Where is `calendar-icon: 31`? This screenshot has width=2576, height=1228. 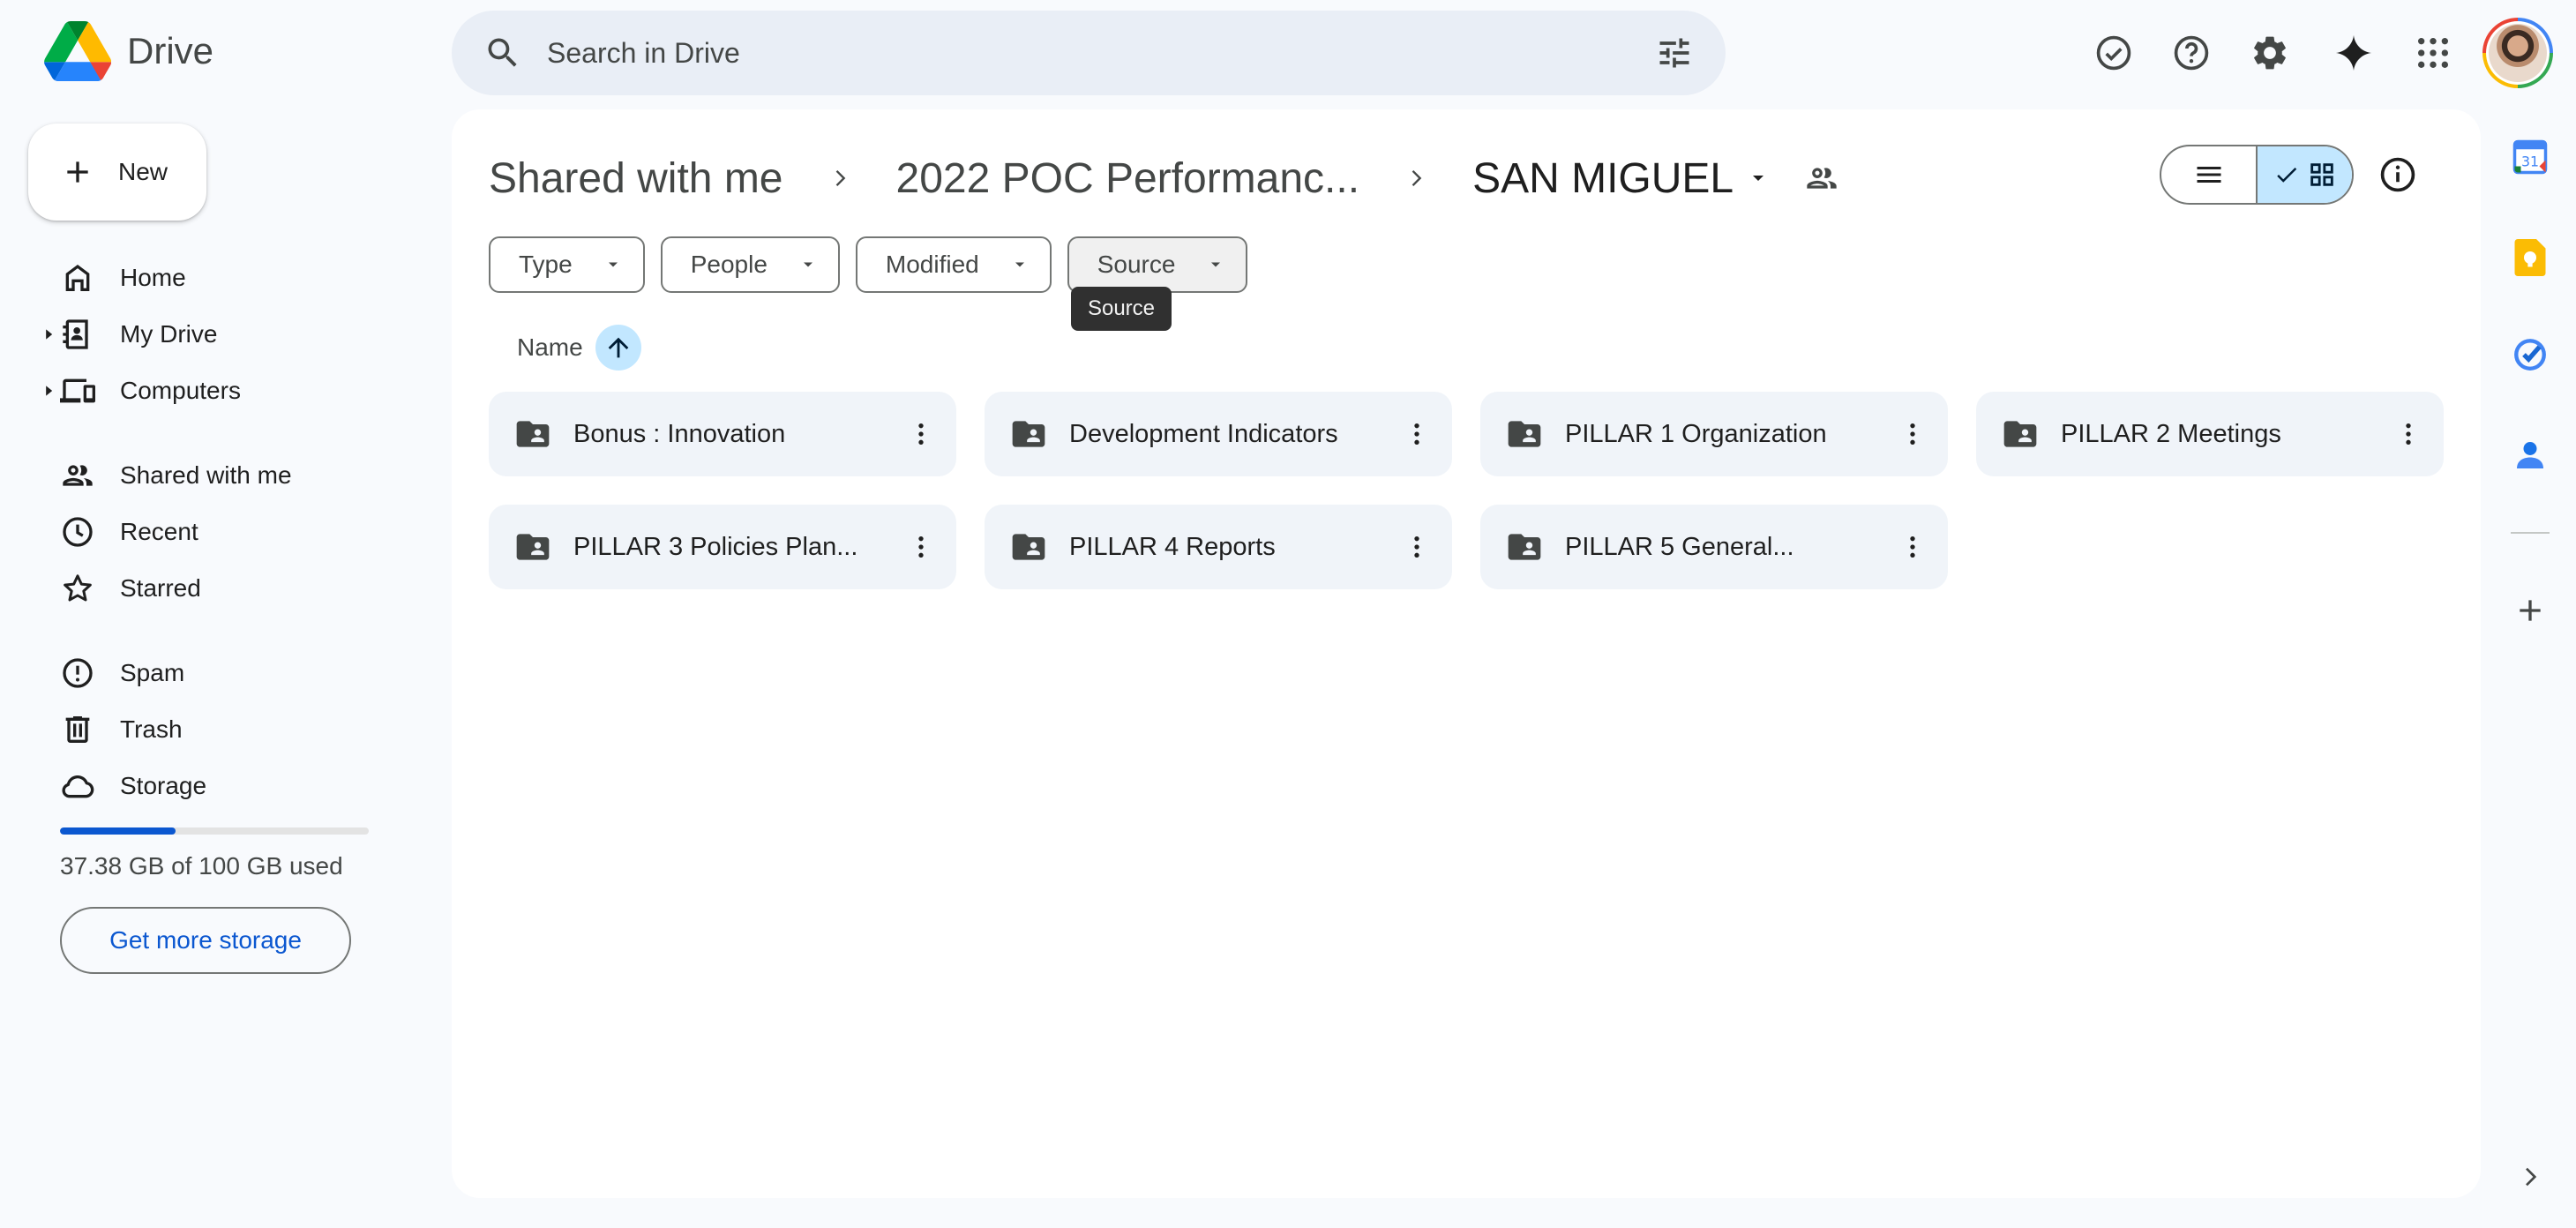
calendar-icon: 31 is located at coordinates (2531, 157).